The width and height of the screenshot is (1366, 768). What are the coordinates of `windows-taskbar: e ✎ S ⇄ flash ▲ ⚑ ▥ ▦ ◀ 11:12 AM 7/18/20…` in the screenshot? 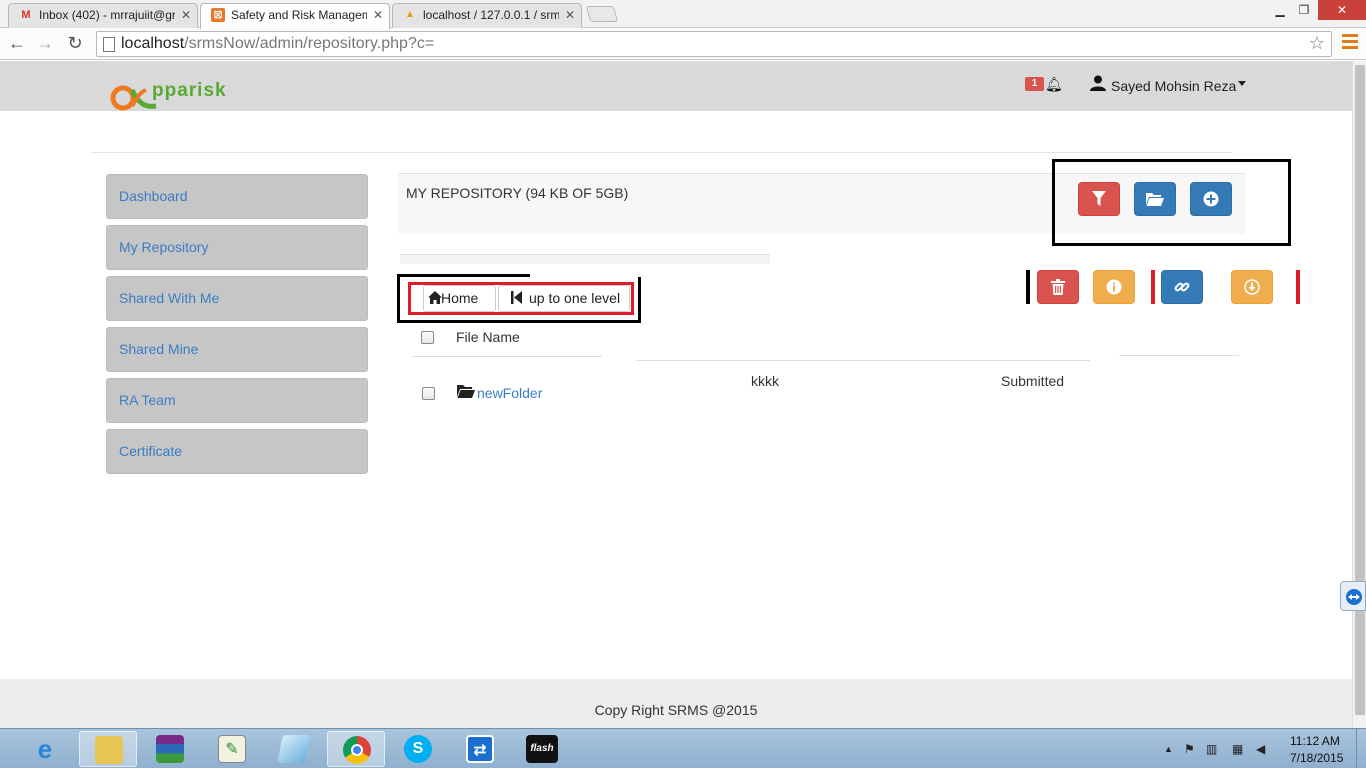 It's located at (683, 748).